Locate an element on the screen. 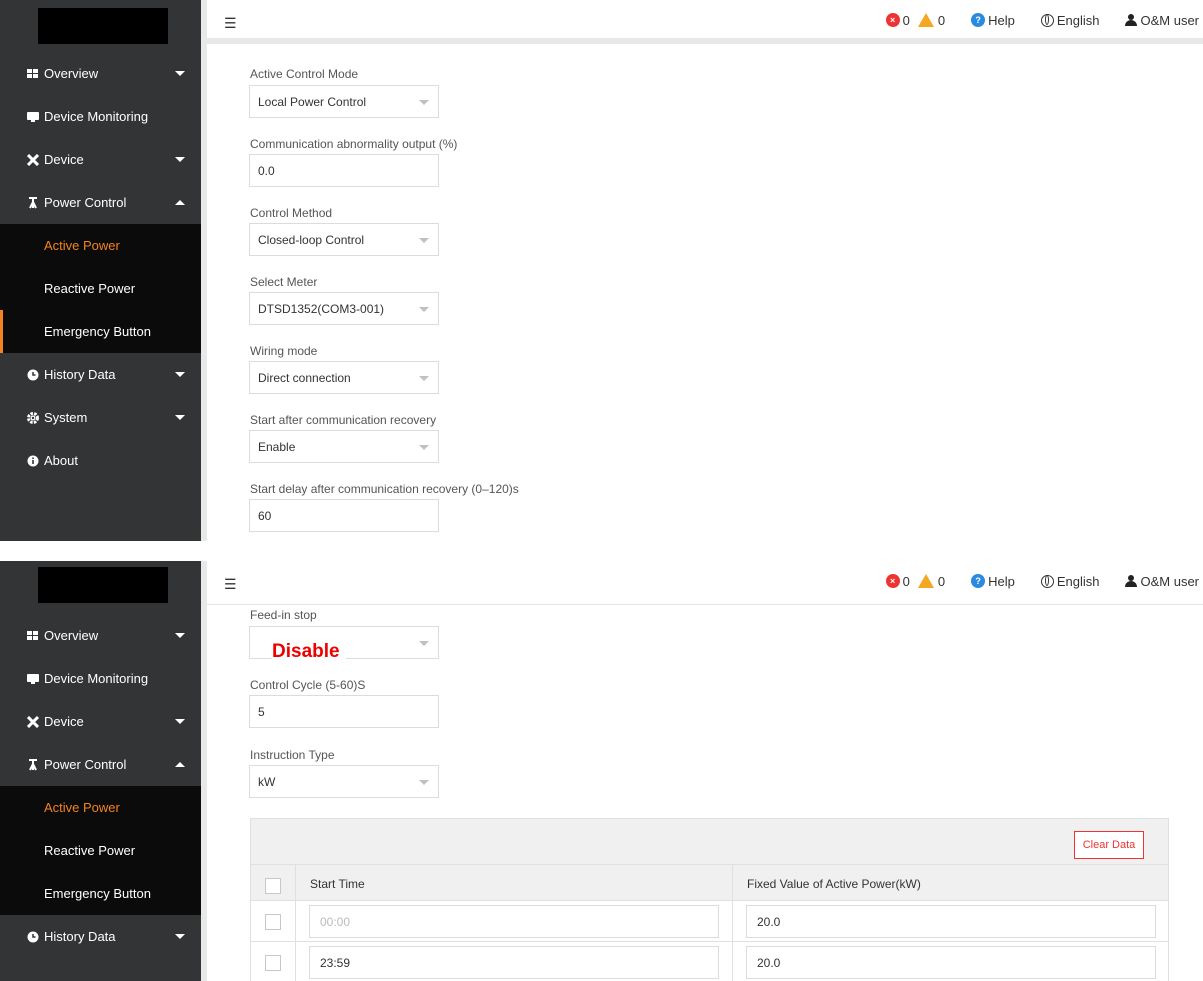 The width and height of the screenshot is (1203, 981). active-control-mode-select: Local Power Control is located at coordinates (344, 101).